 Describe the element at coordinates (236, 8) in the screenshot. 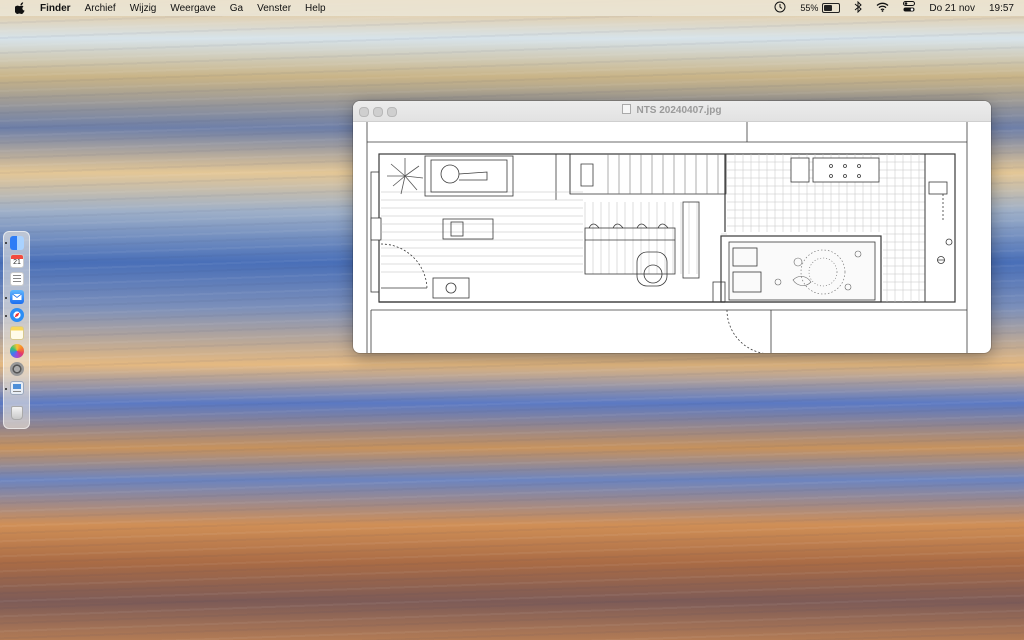

I see `menu-ga: Ga` at that location.